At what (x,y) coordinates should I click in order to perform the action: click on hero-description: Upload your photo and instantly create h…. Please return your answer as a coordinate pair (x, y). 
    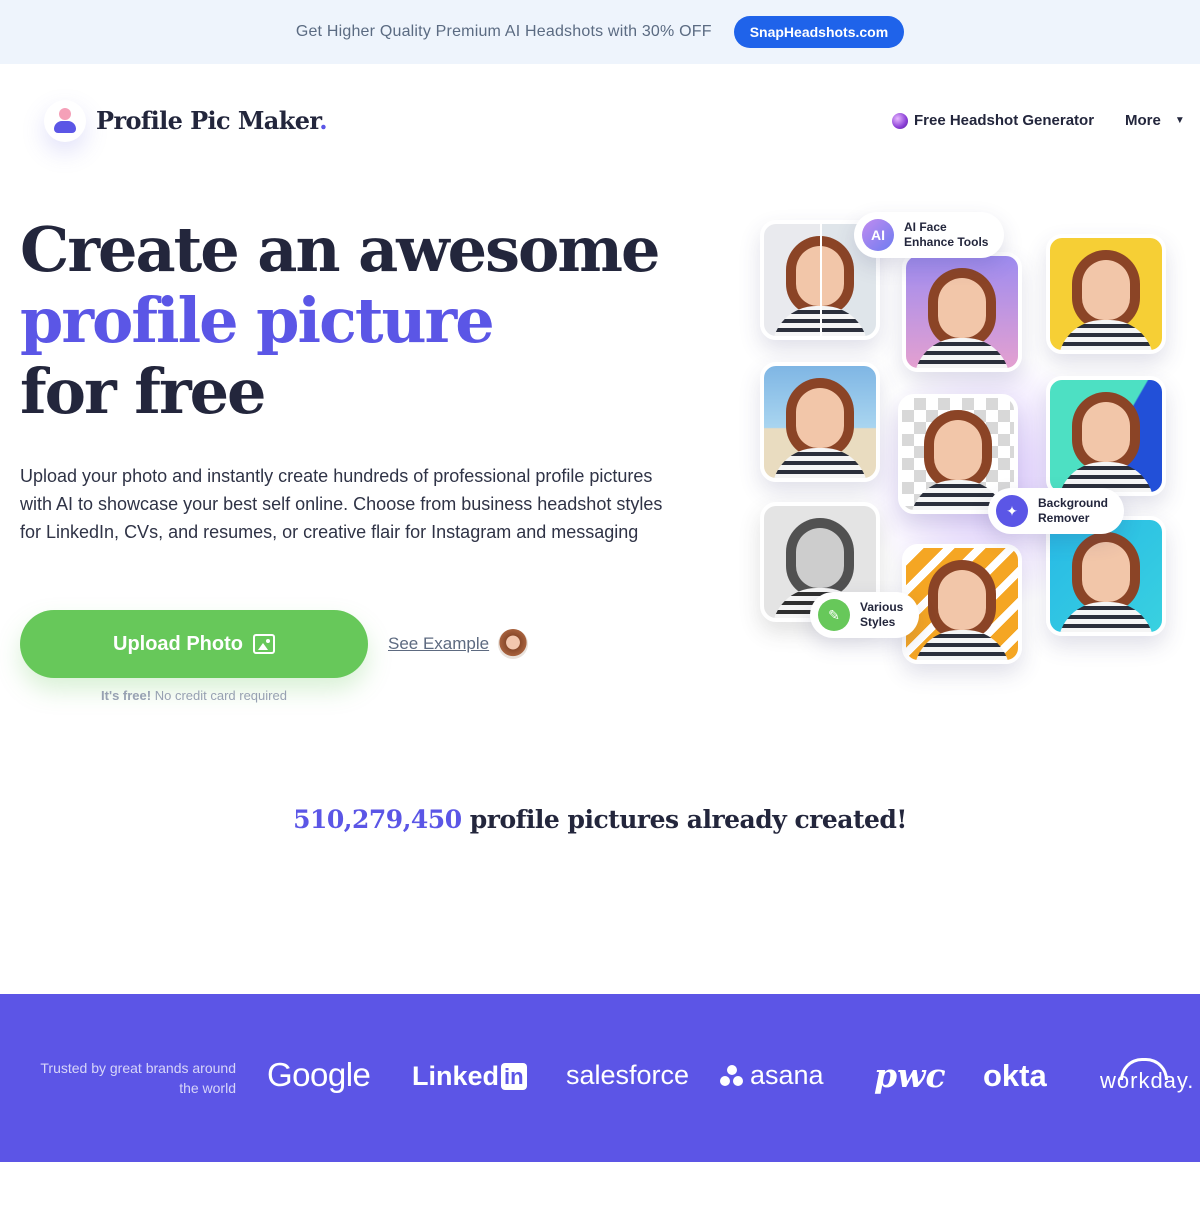
    Looking at the image, I should click on (341, 504).